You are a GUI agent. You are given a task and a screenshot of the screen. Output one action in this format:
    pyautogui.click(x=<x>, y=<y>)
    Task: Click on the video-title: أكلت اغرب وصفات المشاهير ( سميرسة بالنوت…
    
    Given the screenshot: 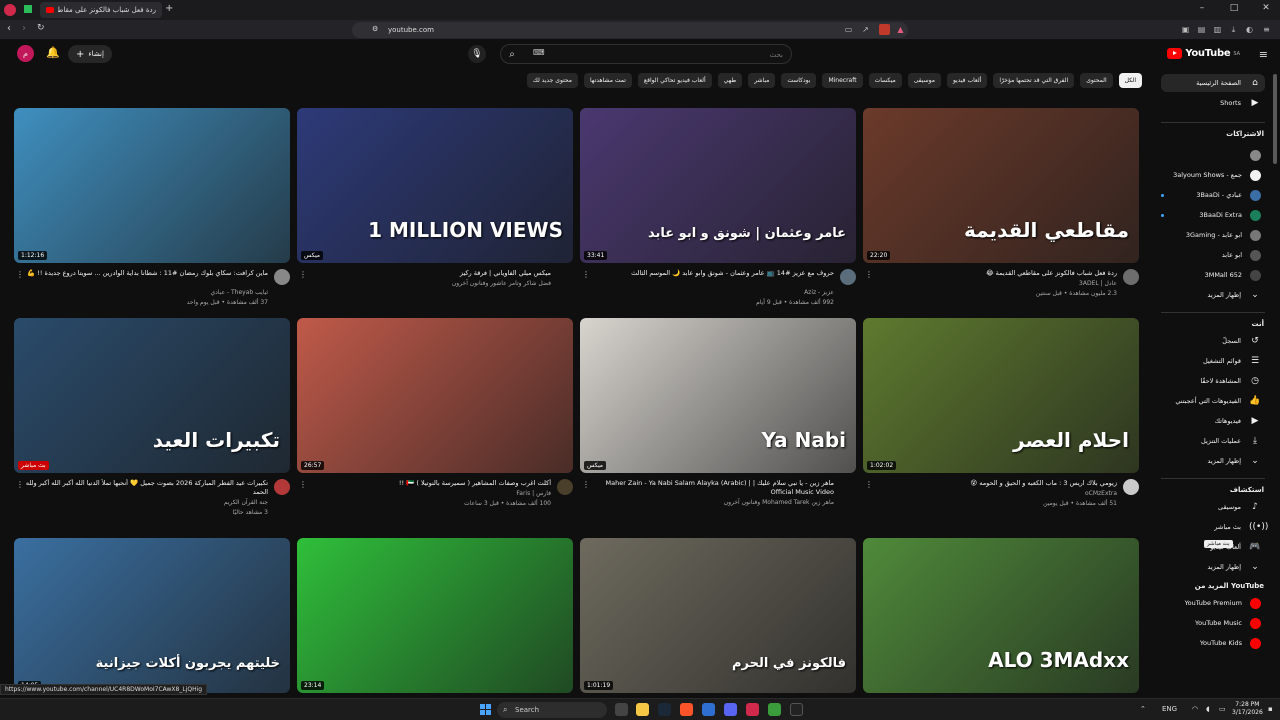 What is the action you would take?
    pyautogui.click(x=428, y=483)
    